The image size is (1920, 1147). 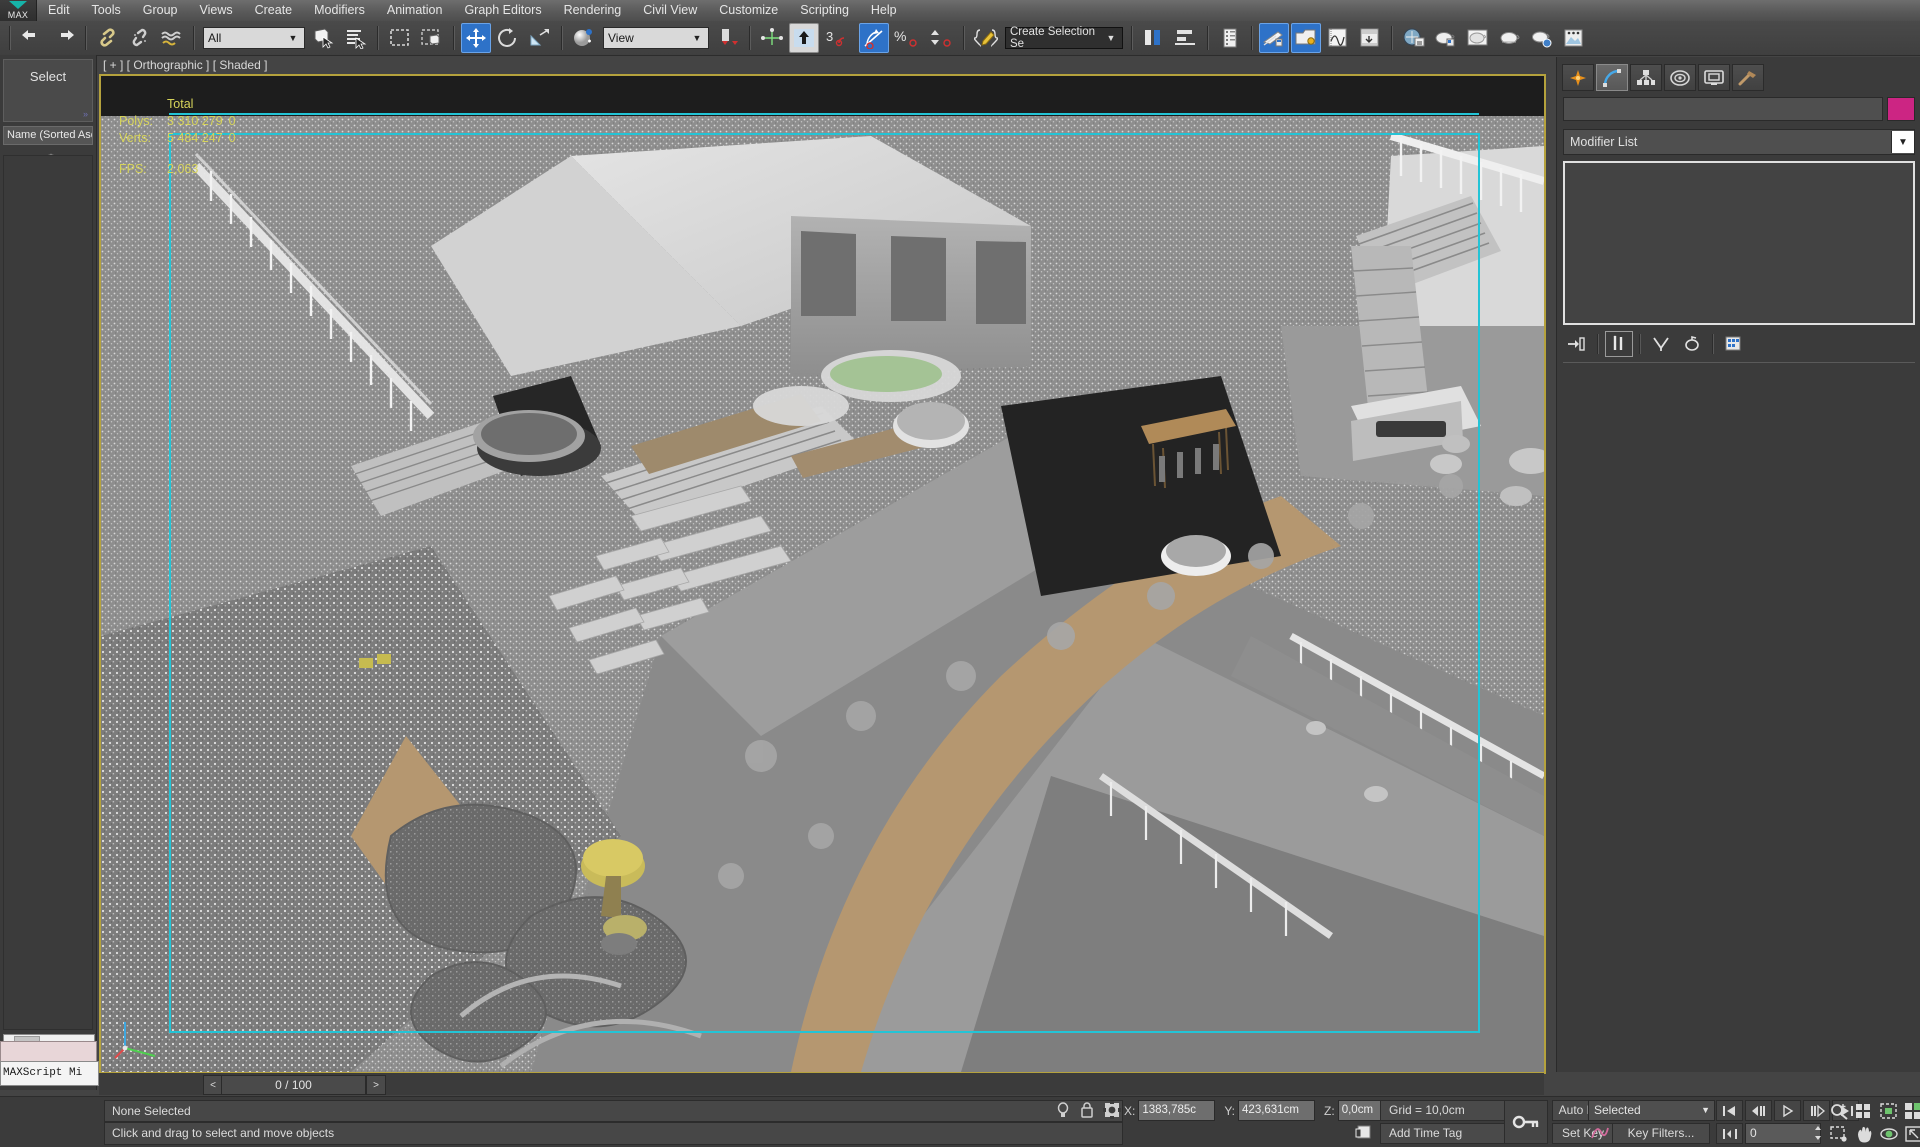 What do you see at coordinates (728, 38) in the screenshot?
I see `use-pivot-point-center-icon` at bounding box center [728, 38].